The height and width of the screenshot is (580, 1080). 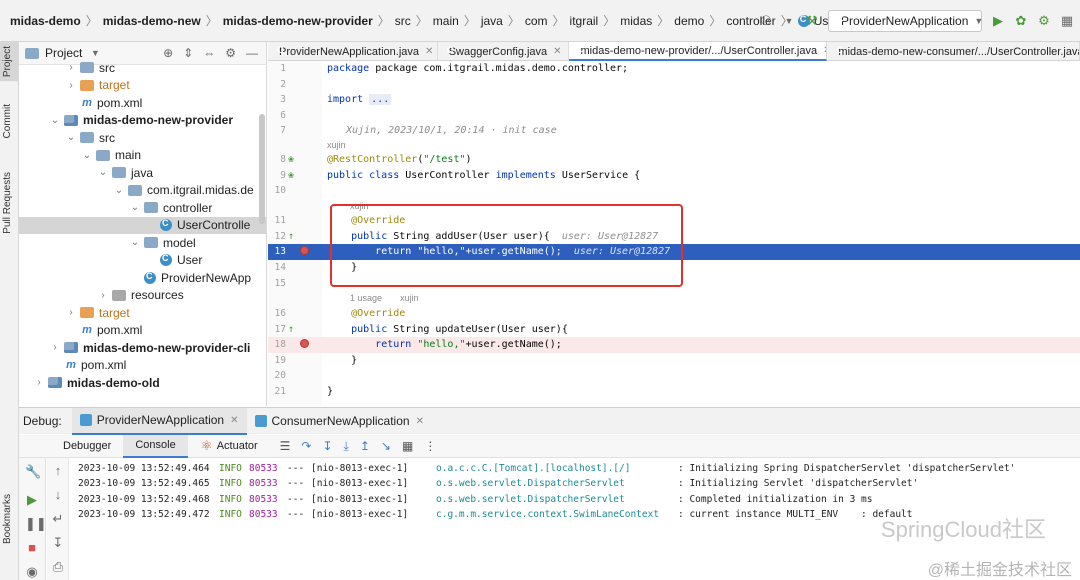 I want to click on usage-hint: 1 usage, so click(x=366, y=298).